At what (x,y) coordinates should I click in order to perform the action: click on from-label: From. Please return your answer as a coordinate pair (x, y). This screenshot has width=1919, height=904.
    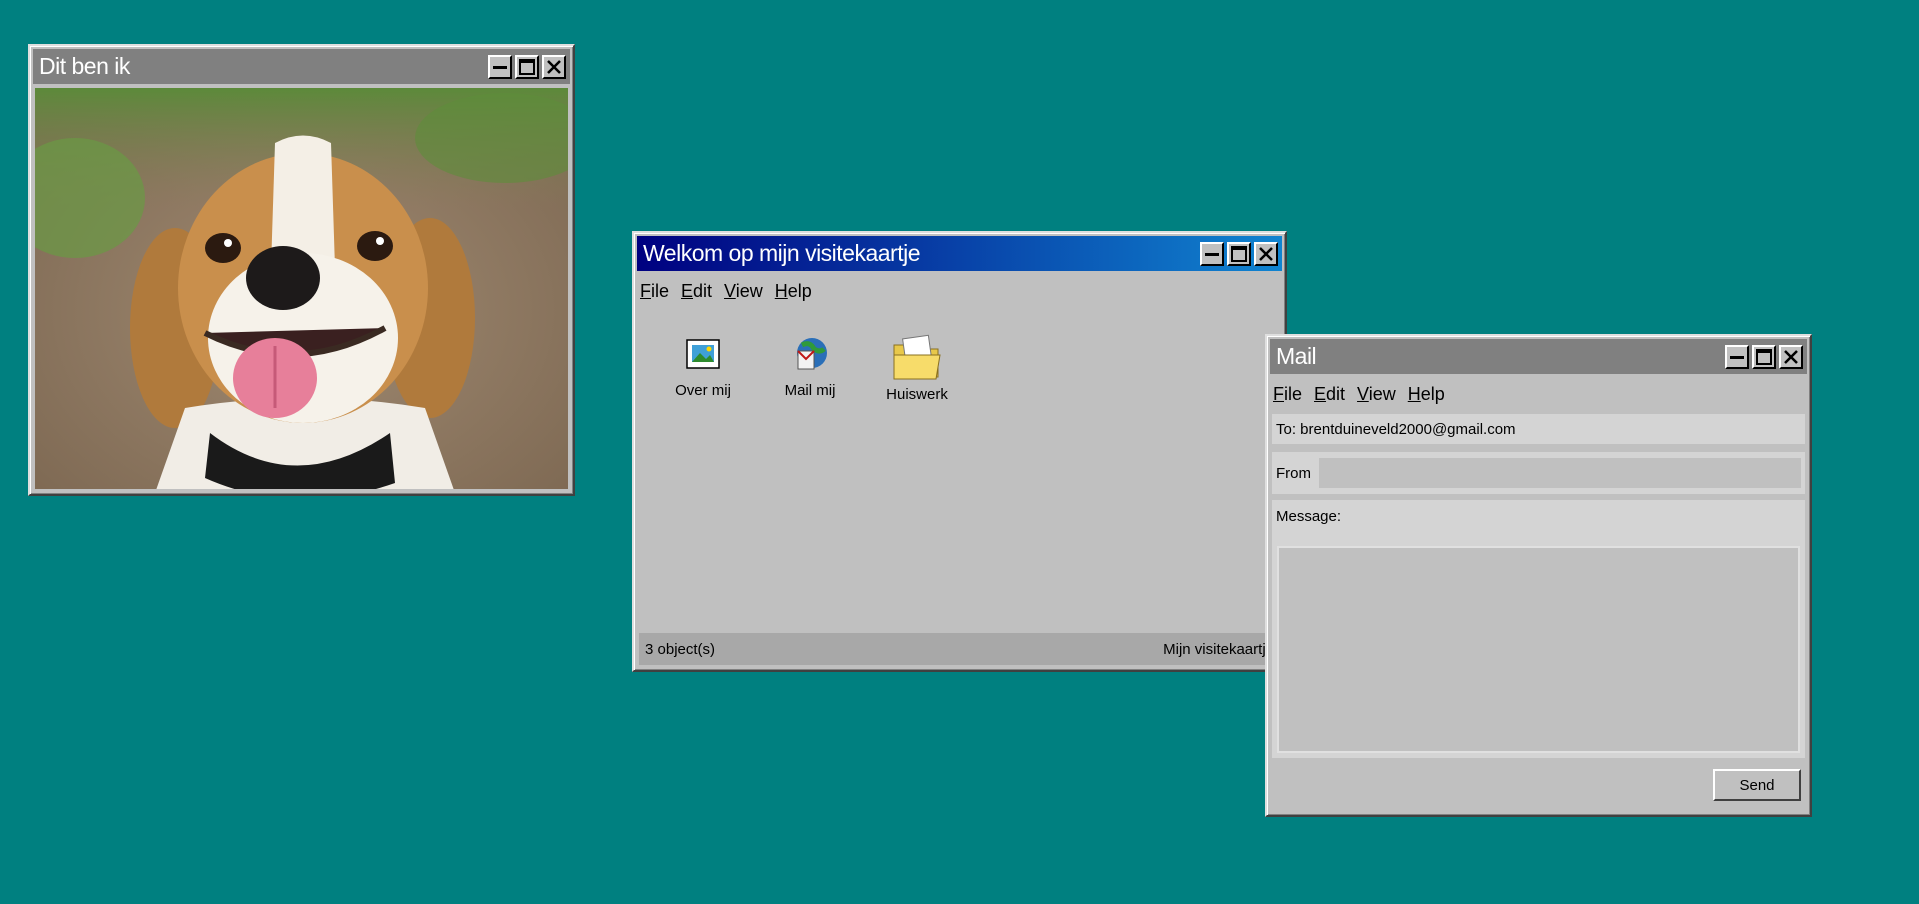
    Looking at the image, I should click on (1293, 473).